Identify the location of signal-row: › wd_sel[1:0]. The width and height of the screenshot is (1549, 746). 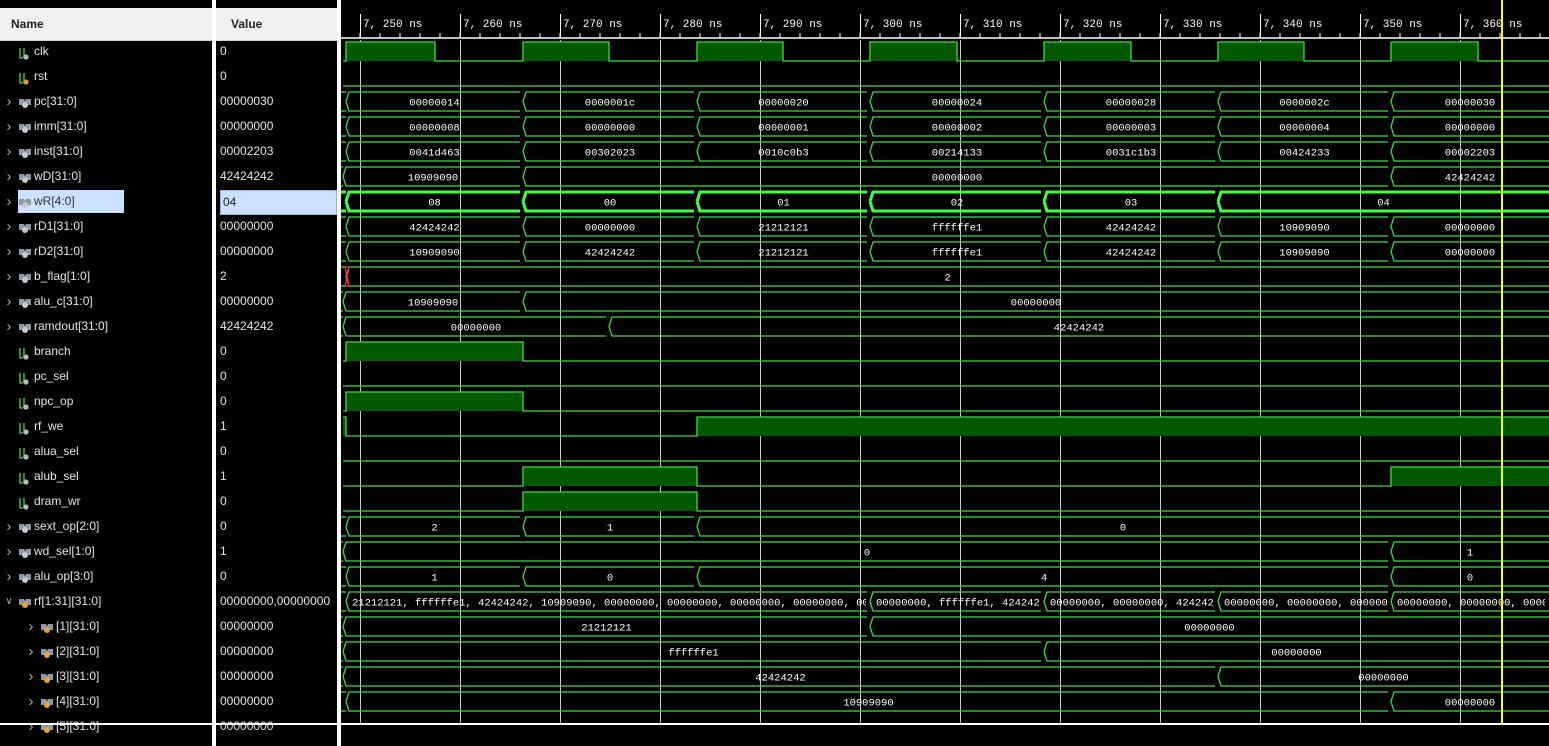
(106, 551).